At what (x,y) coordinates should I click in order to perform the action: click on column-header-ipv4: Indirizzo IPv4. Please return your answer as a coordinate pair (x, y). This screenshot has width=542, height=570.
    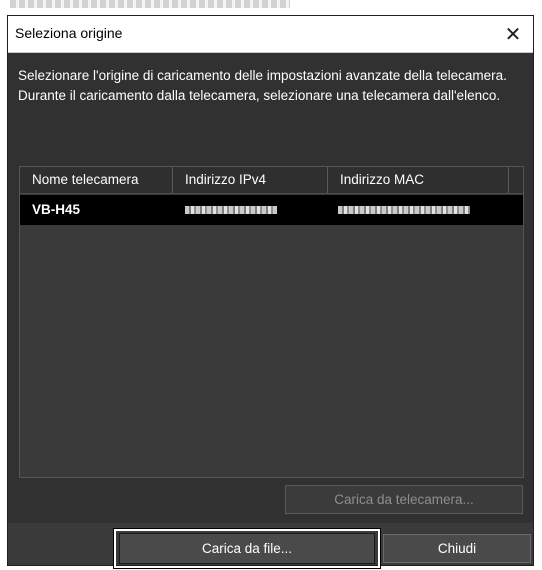
    Looking at the image, I should click on (250, 180).